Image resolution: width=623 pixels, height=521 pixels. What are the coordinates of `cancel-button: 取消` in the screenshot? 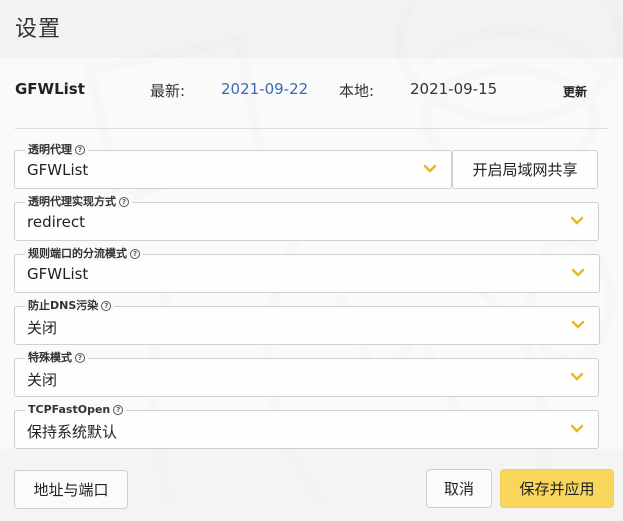 It's located at (459, 488).